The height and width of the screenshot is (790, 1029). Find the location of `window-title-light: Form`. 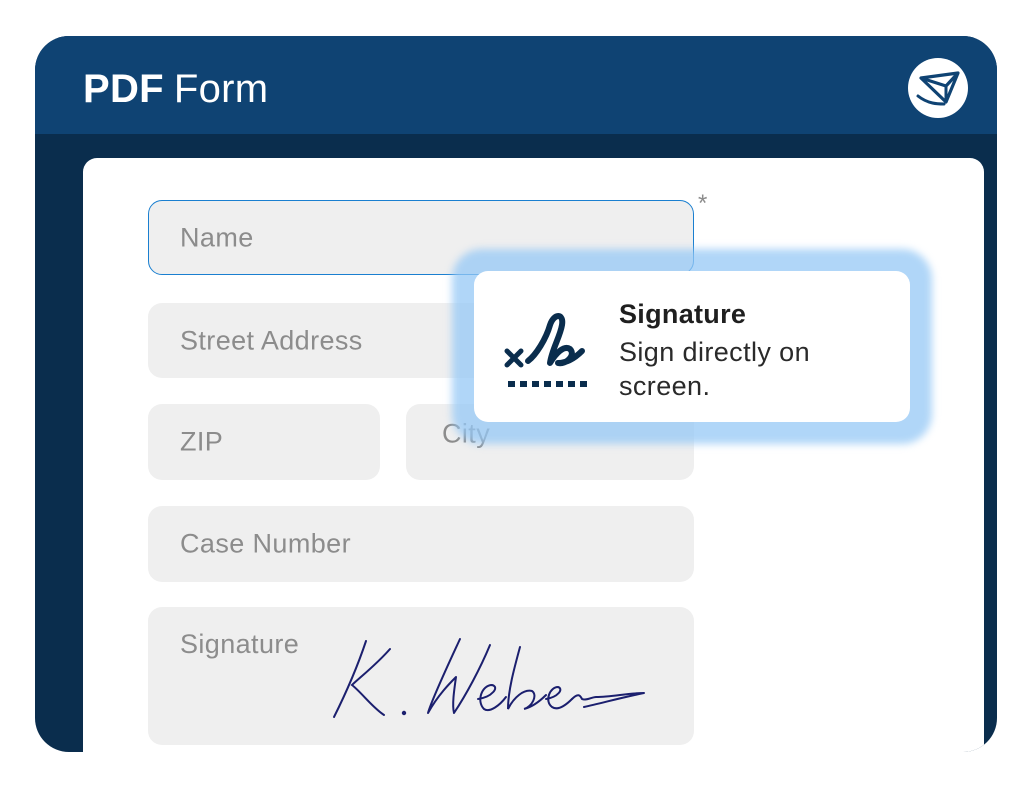

window-title-light: Form is located at coordinates (221, 89).